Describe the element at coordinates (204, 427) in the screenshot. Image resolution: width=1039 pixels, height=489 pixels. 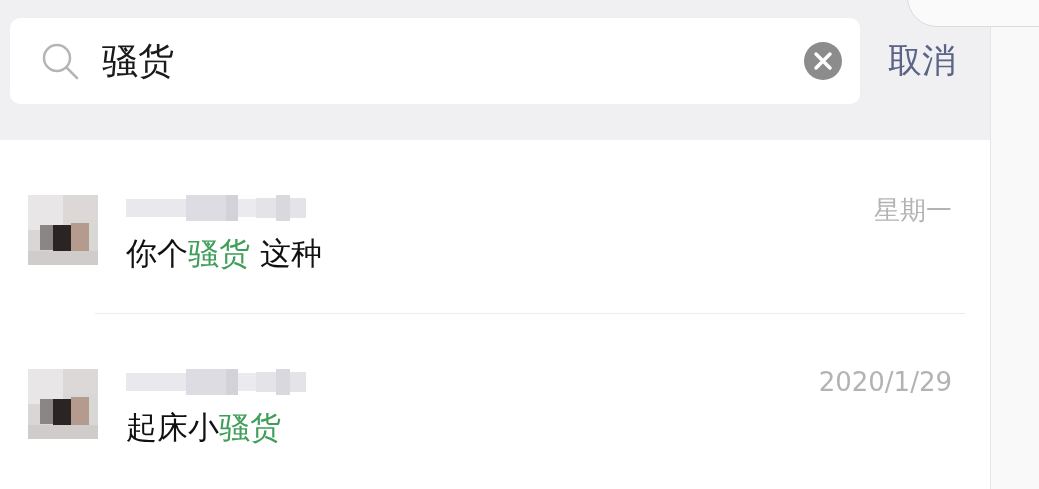
I see `message-preview: 起床小骚货` at that location.